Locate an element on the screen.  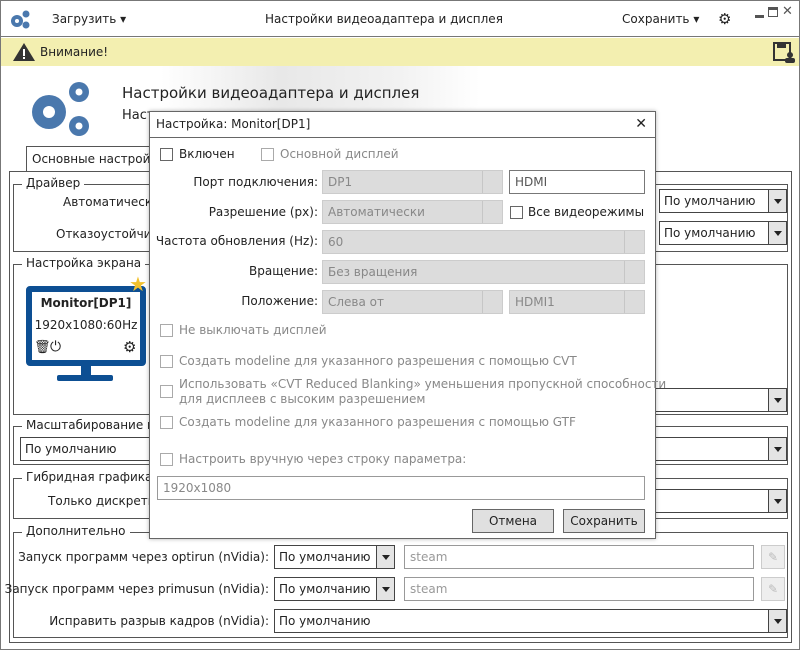
load-menu: Загрузить ▾ is located at coordinates (89, 19).